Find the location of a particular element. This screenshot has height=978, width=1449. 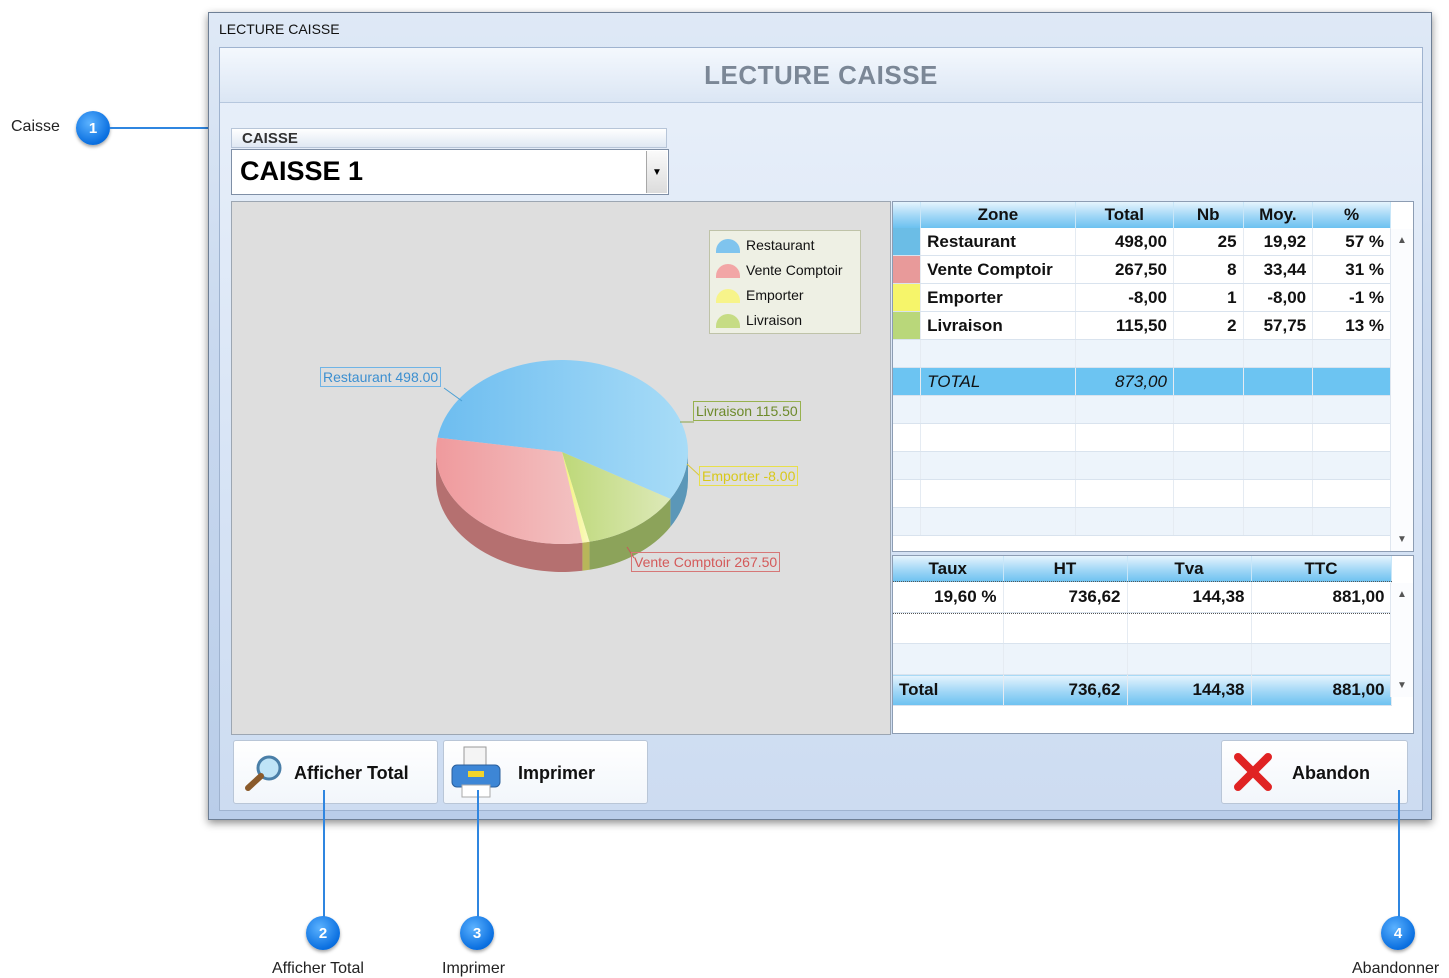

callout-label-caisse: Caisse is located at coordinates (35, 126).